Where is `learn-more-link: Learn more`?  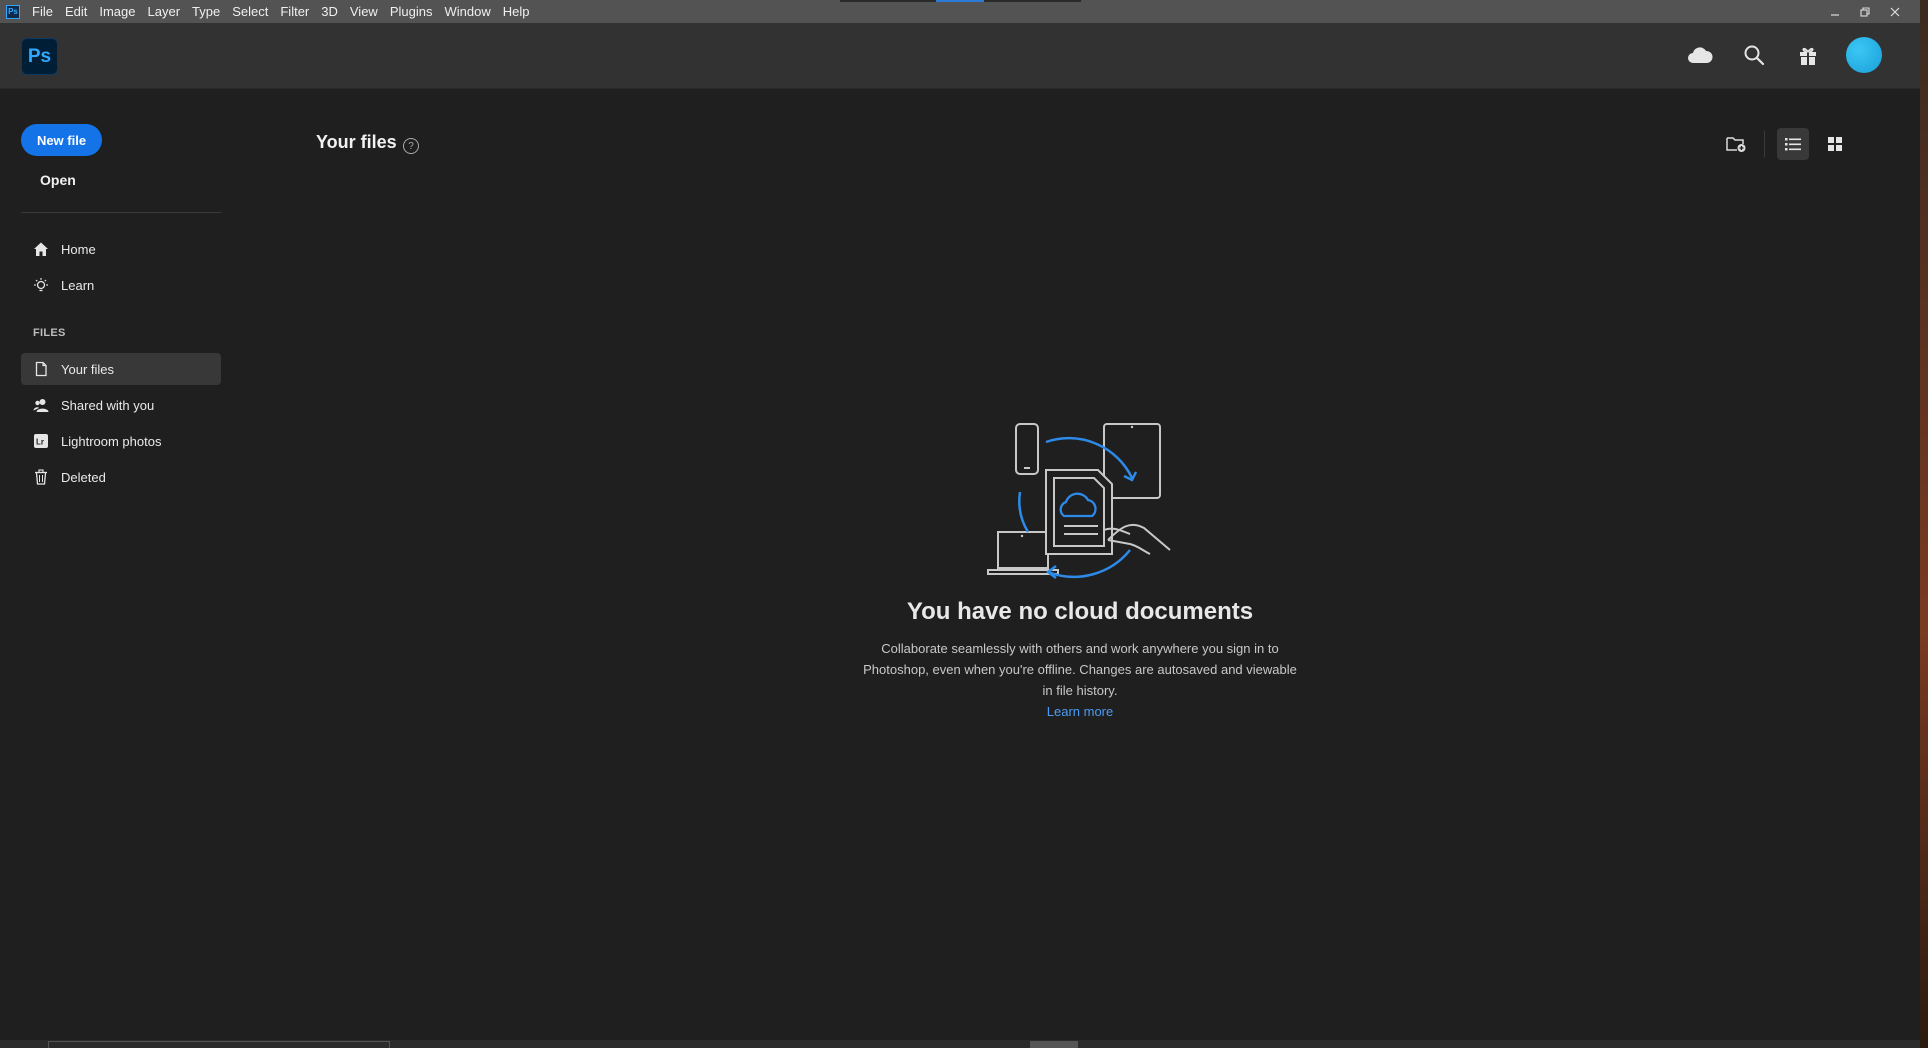
learn-more-link: Learn more is located at coordinates (1080, 711).